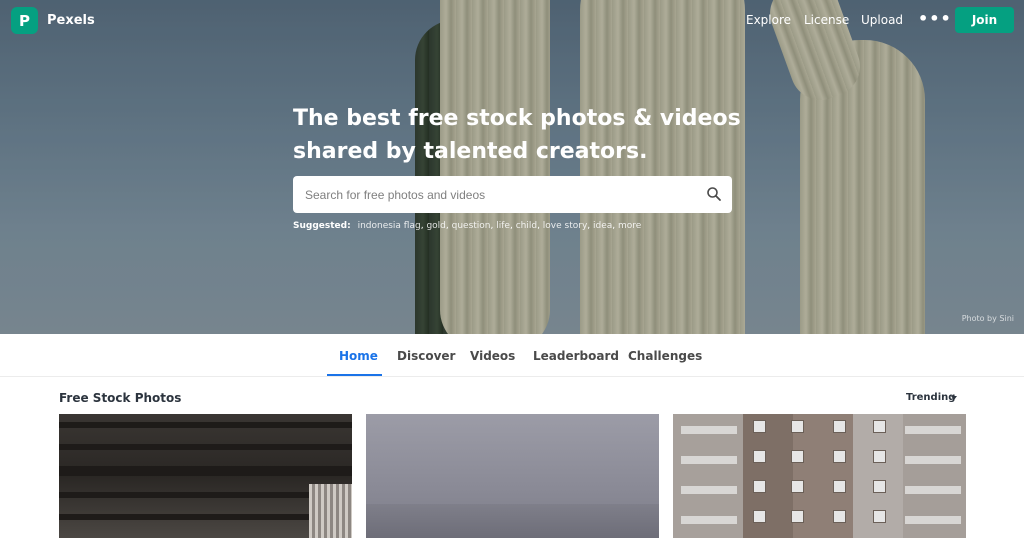 The width and height of the screenshot is (1024, 538). What do you see at coordinates (354, 375) in the screenshot?
I see `active-tab-indicator` at bounding box center [354, 375].